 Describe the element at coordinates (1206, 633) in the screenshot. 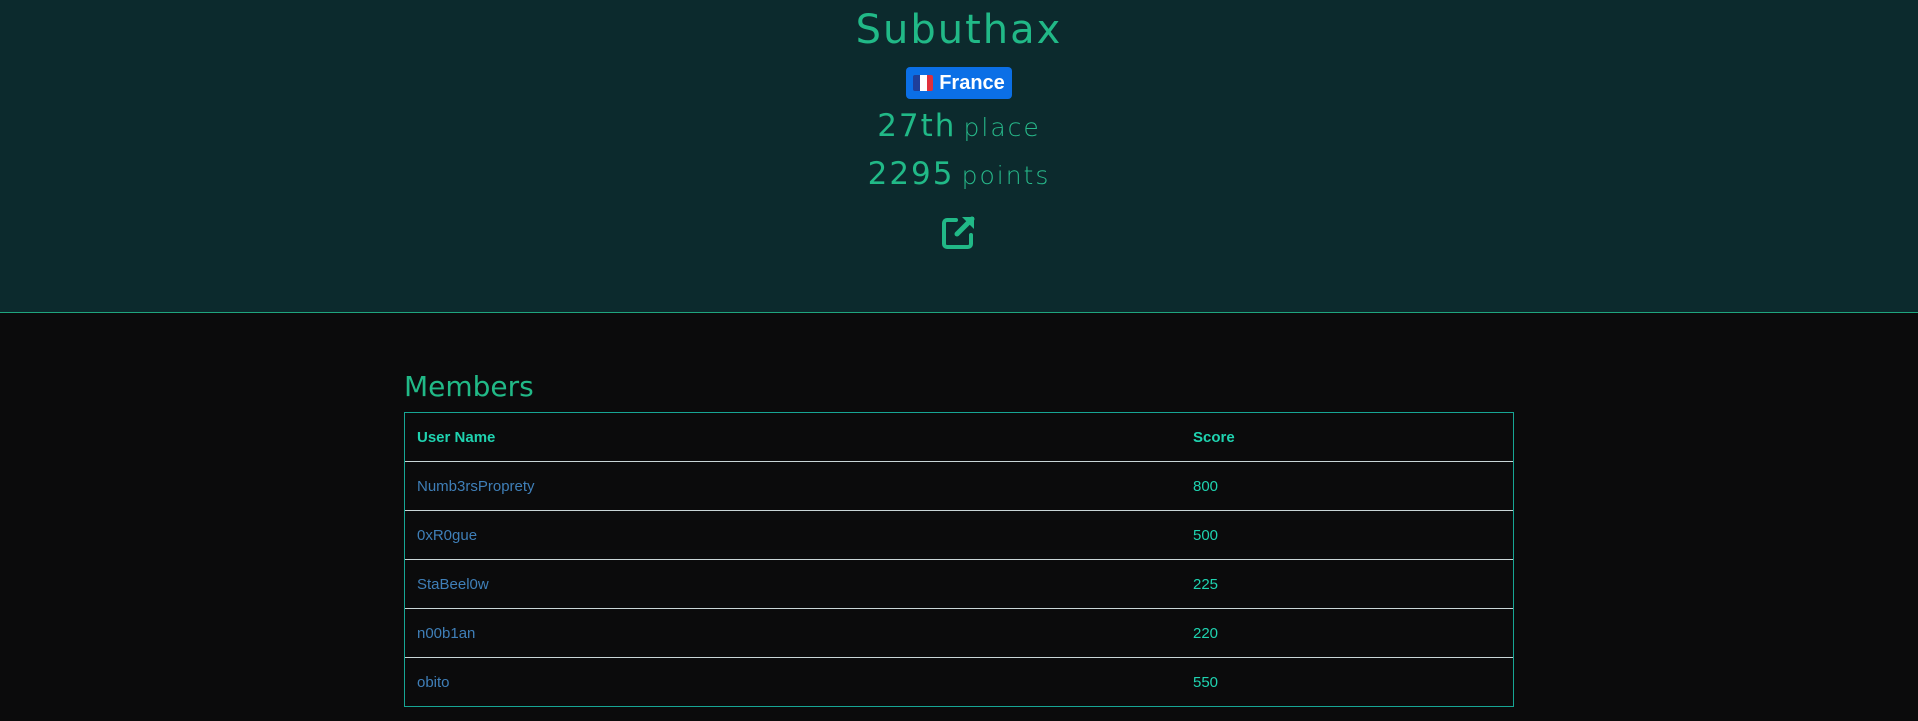

I see `member-score: 220` at that location.